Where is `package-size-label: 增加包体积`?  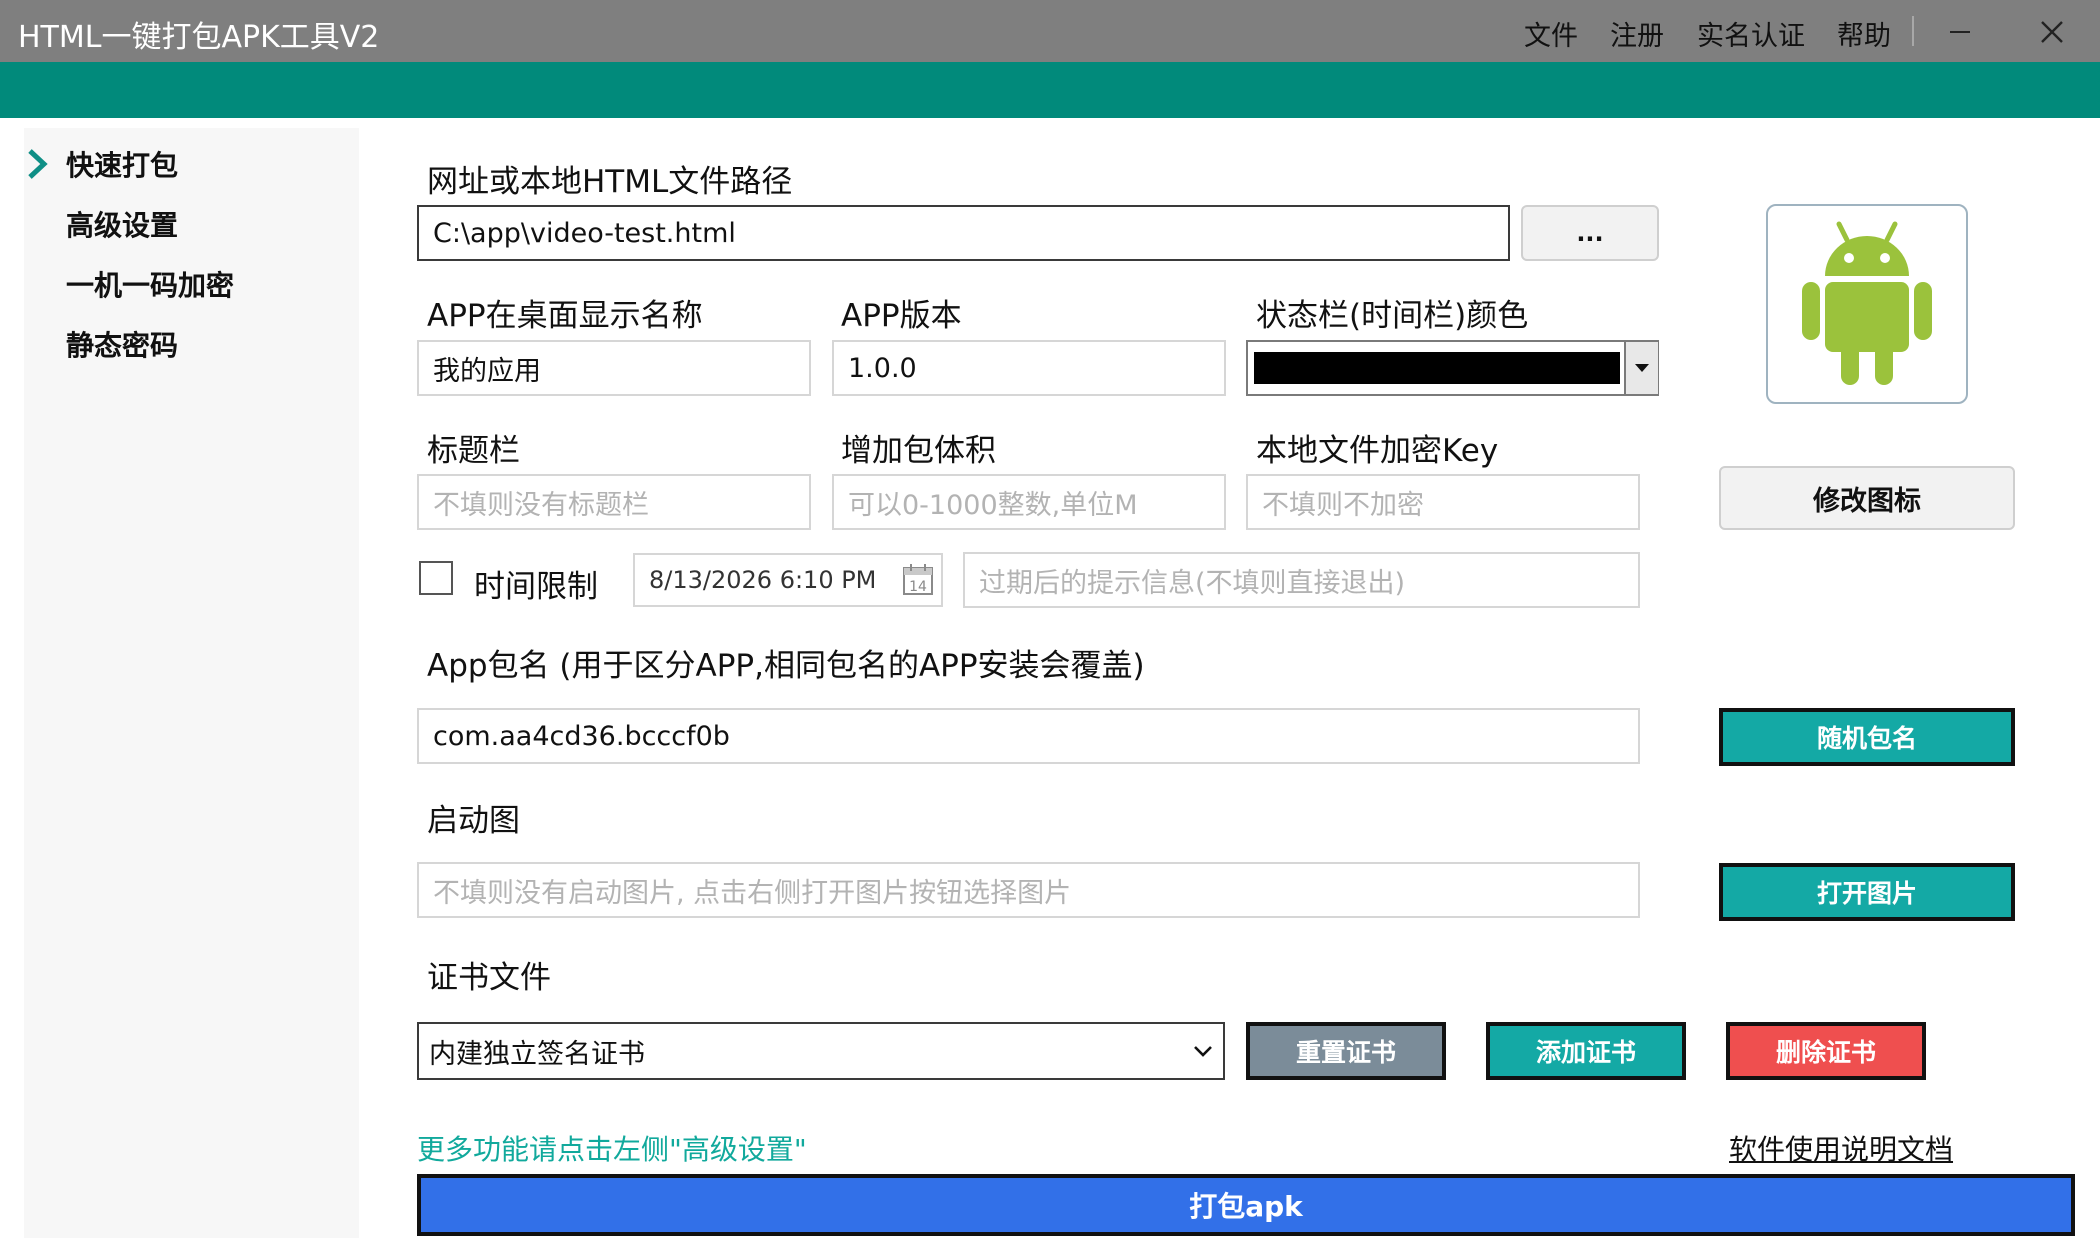 package-size-label: 增加包体积 is located at coordinates (918, 451).